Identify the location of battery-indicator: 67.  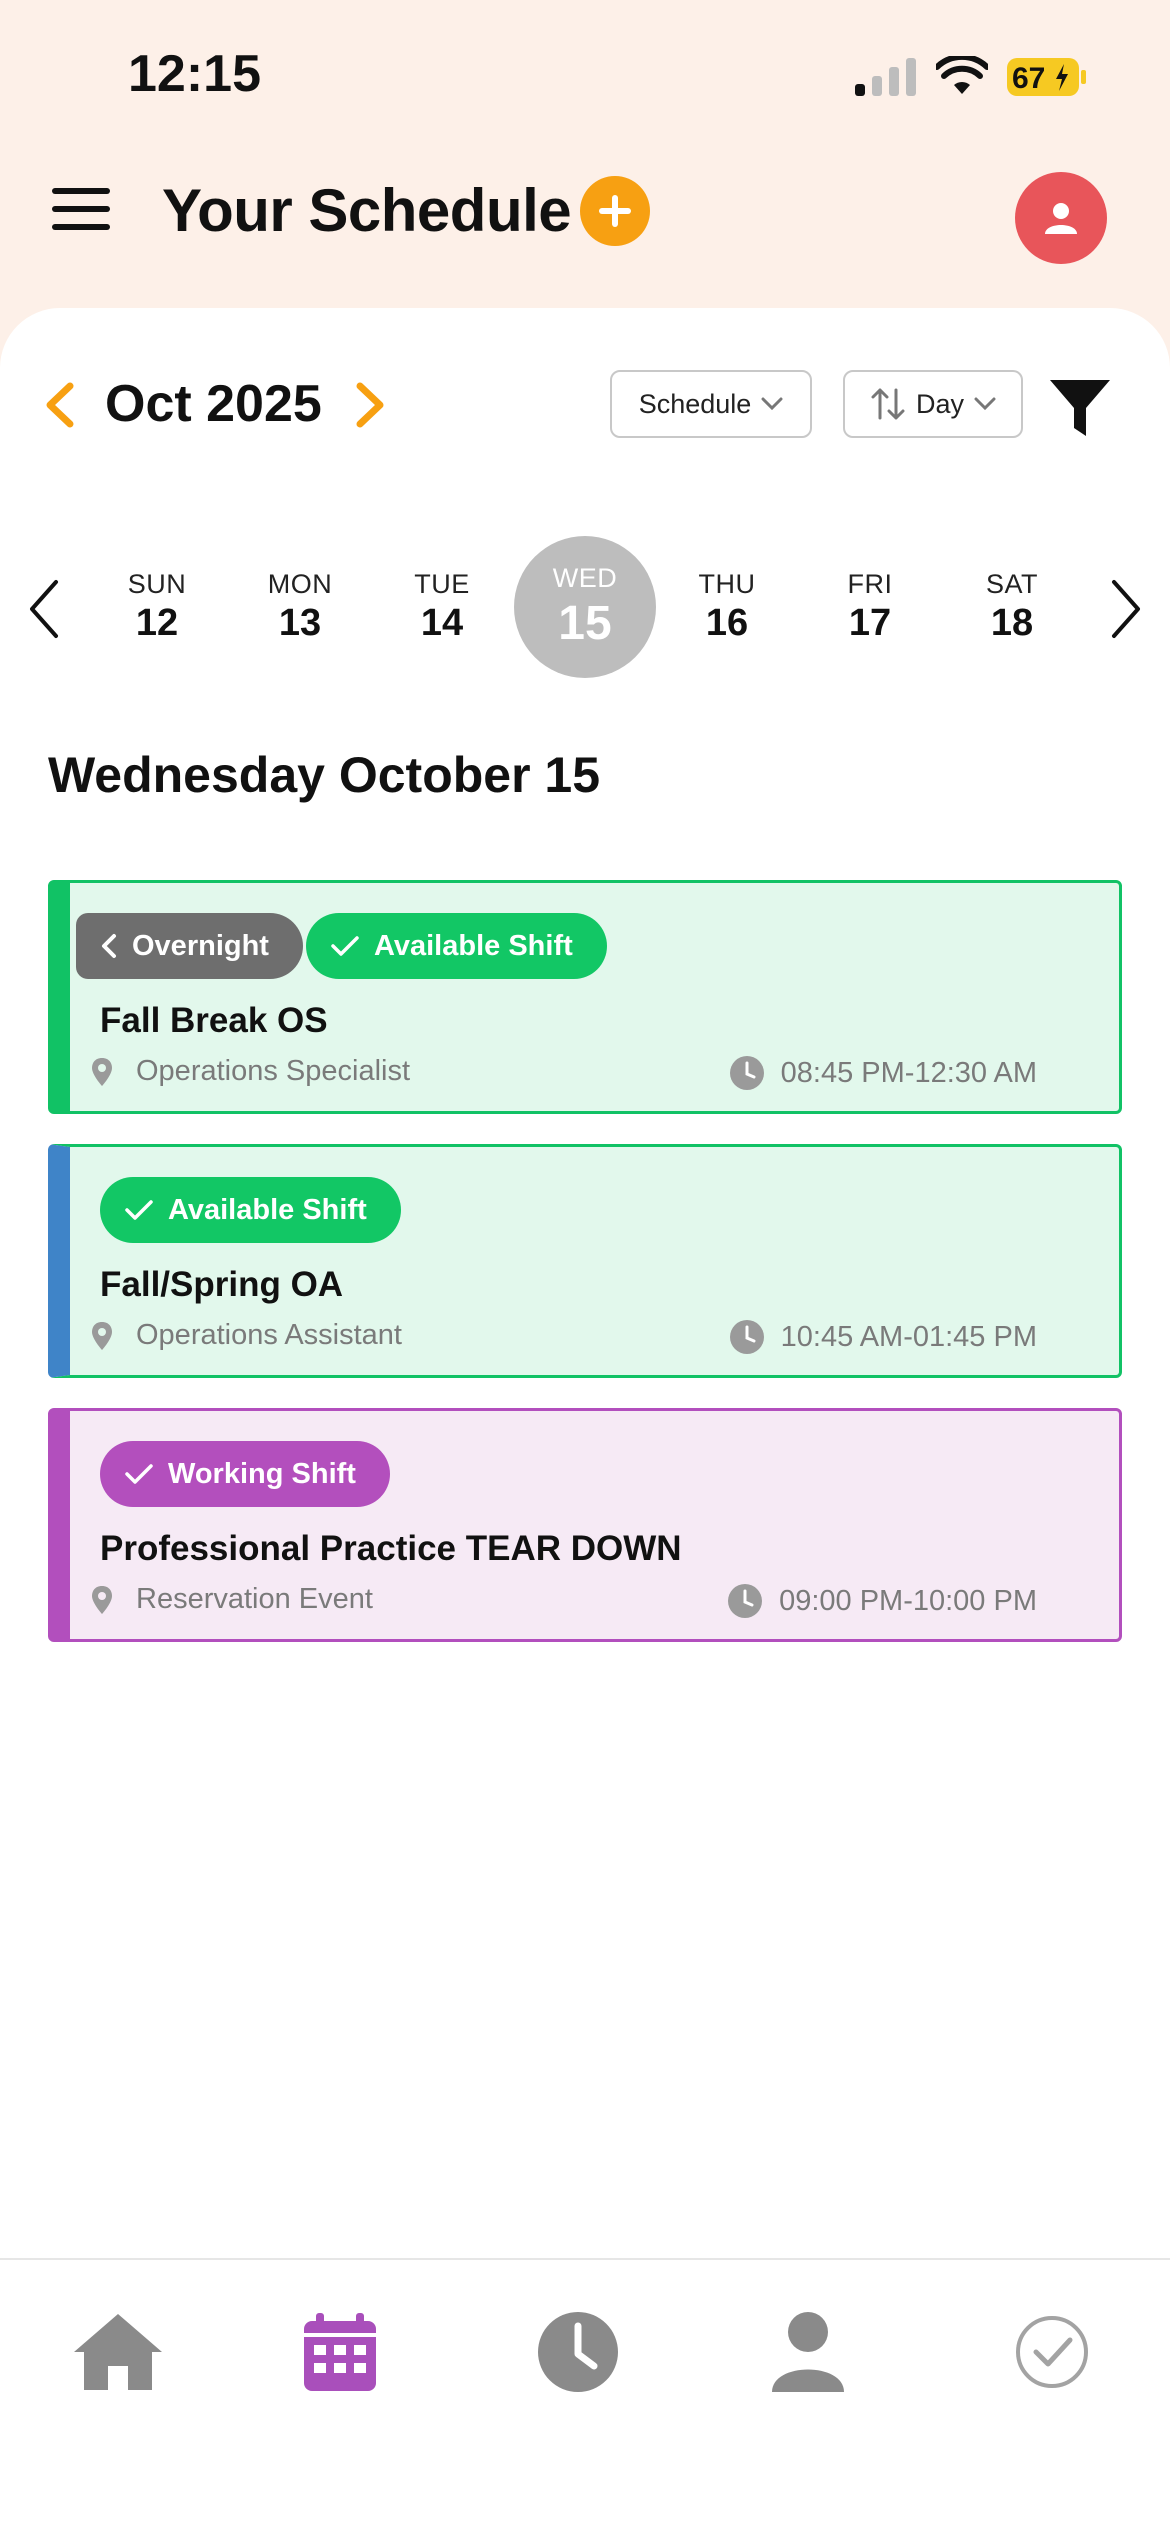
(1047, 77).